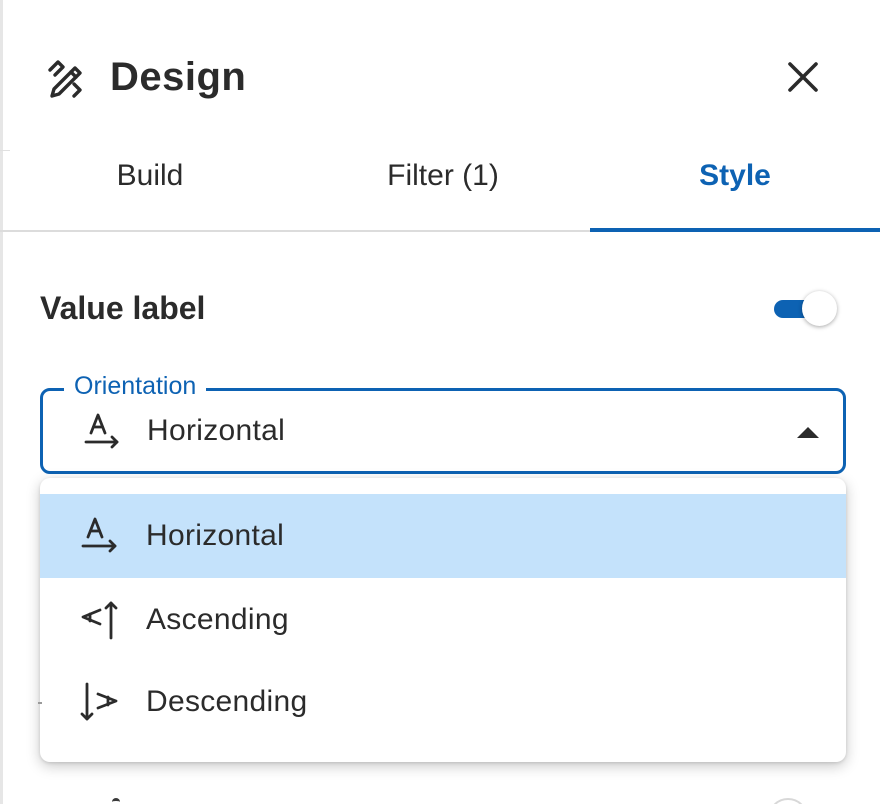 This screenshot has width=880, height=804. Describe the element at coordinates (150, 184) in the screenshot. I see `tab-build: Build` at that location.